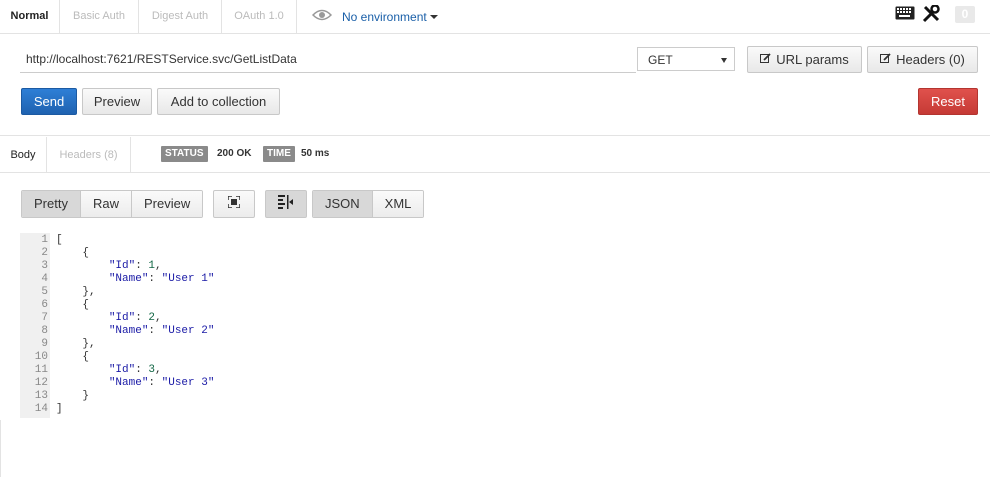 The height and width of the screenshot is (477, 990). Describe the element at coordinates (44, 318) in the screenshot. I see `line-number: 7` at that location.